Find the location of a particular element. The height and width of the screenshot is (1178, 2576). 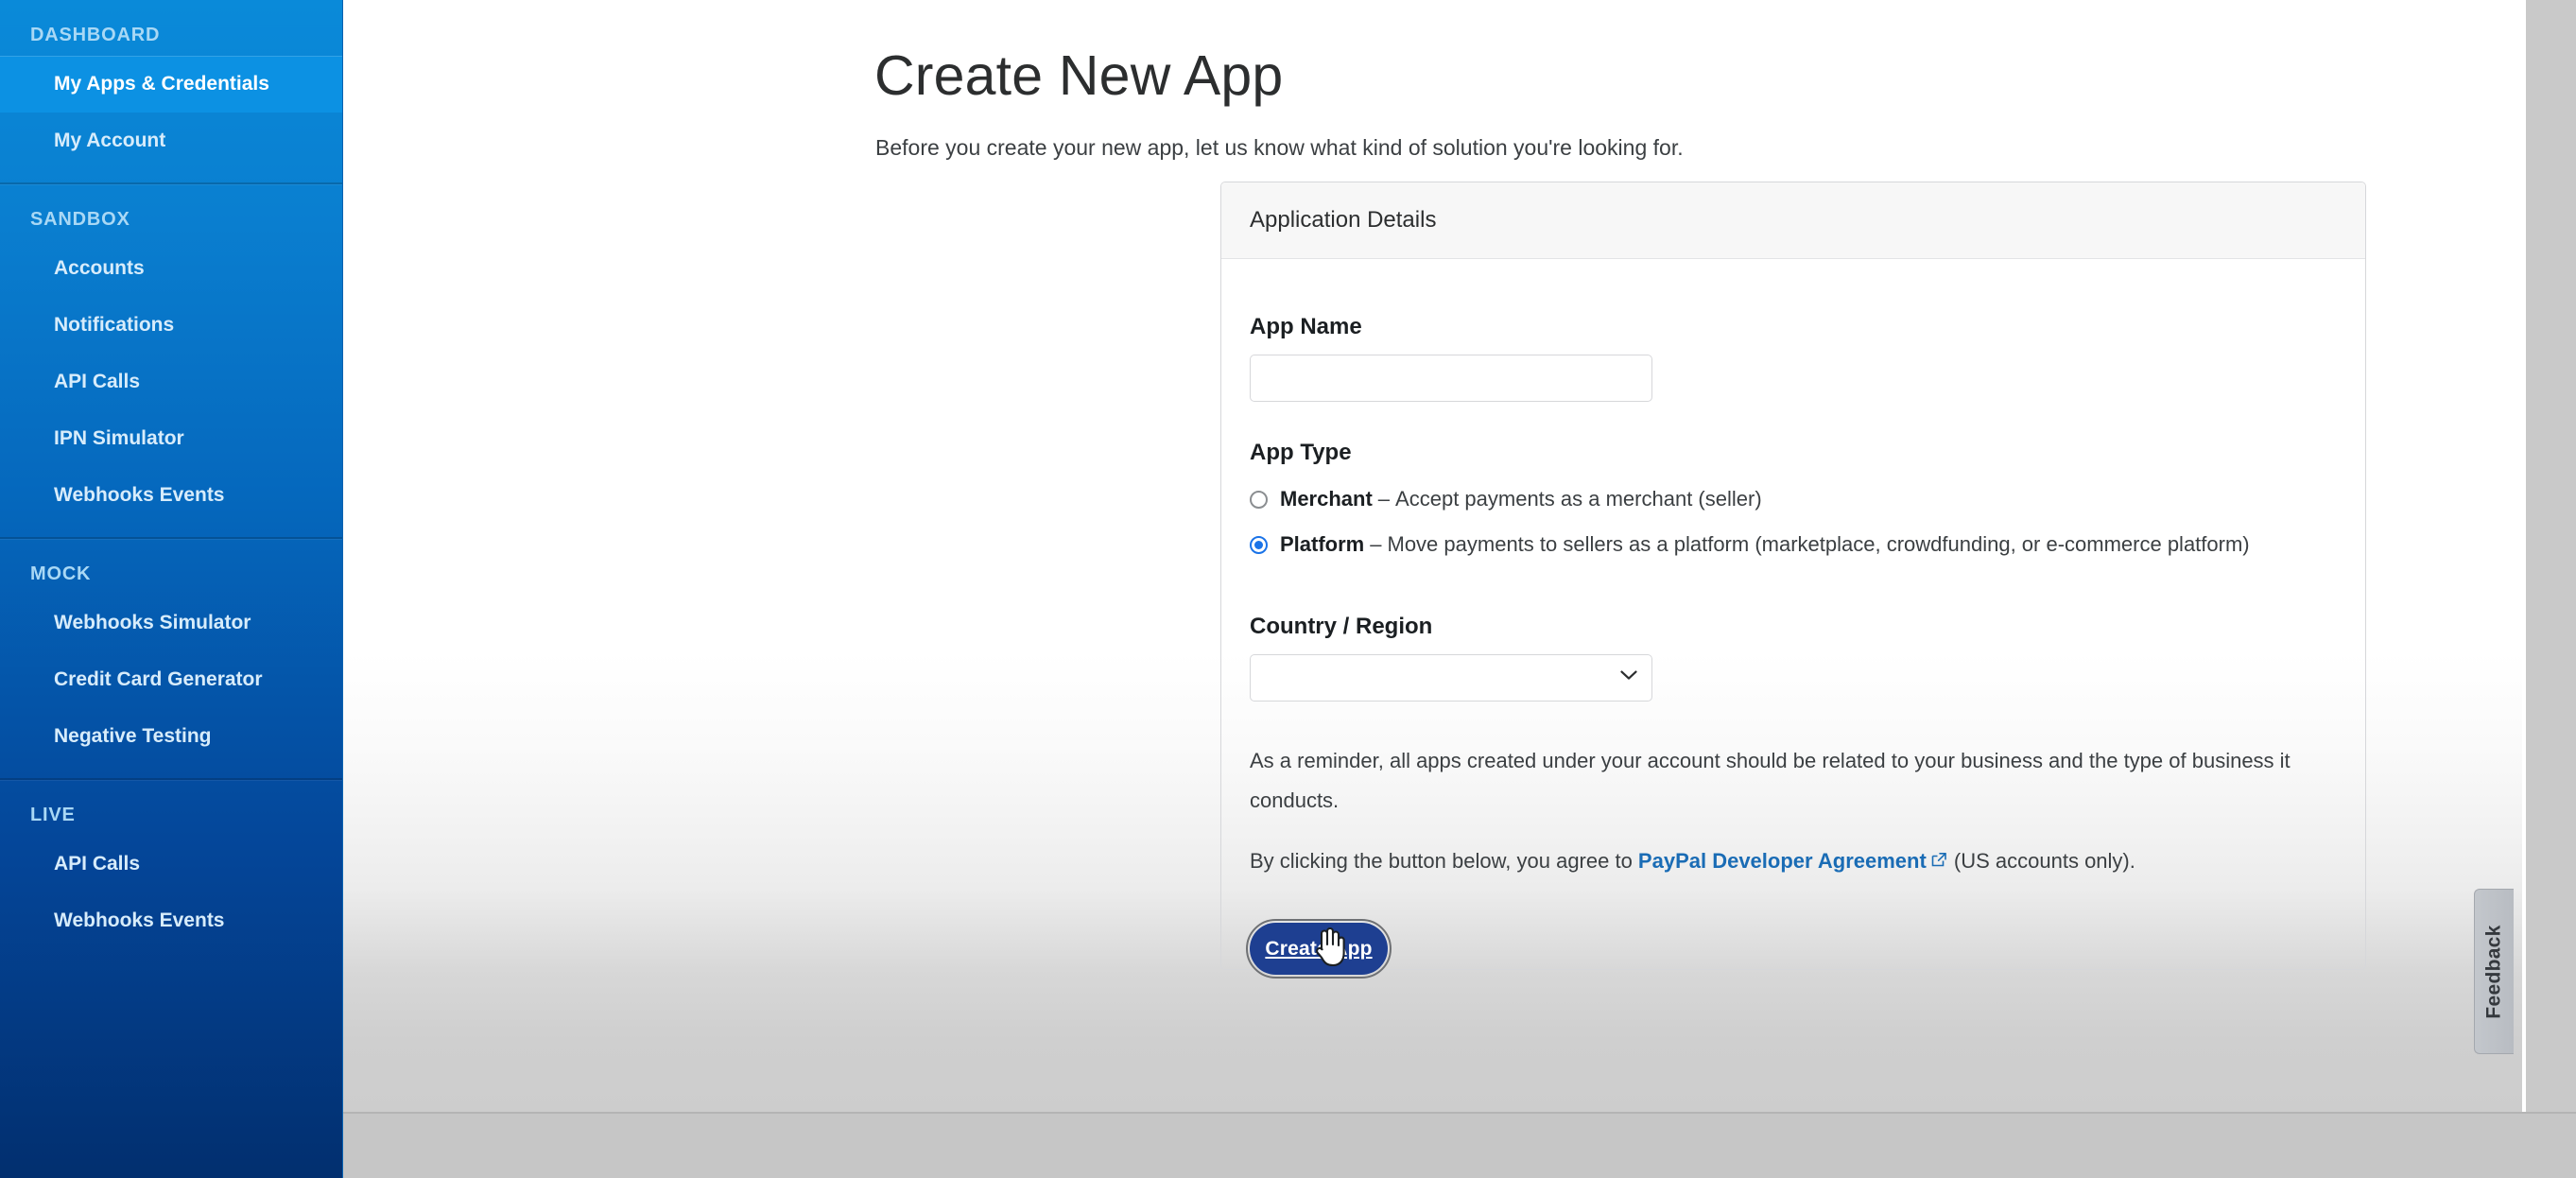

sidebar-section-live: LIVE API Calls Webhooks Events is located at coordinates (171, 864).